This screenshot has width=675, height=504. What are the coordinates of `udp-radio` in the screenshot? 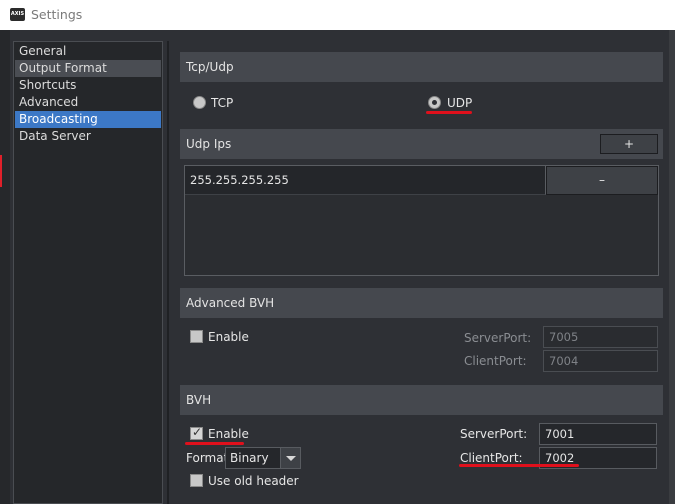 It's located at (434, 102).